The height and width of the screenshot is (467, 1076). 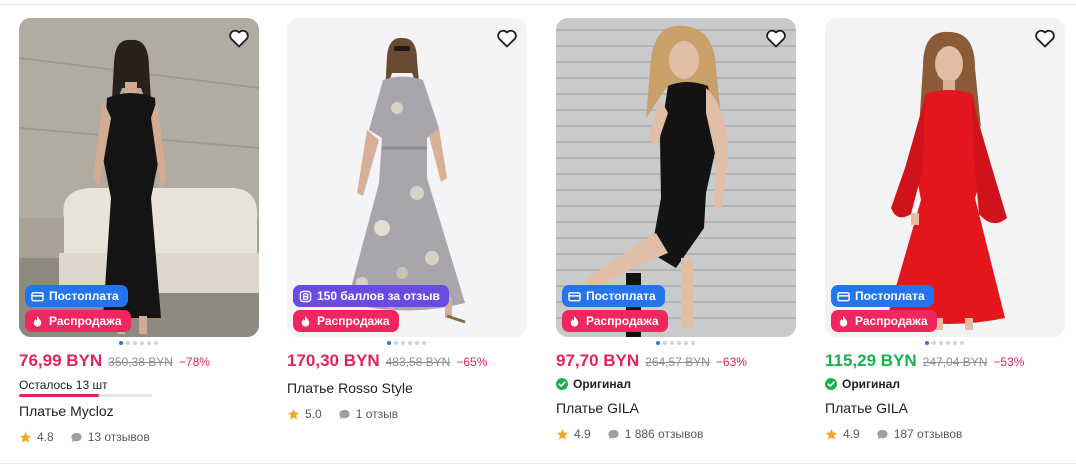 I want to click on stock-progress-fill, so click(x=59, y=395).